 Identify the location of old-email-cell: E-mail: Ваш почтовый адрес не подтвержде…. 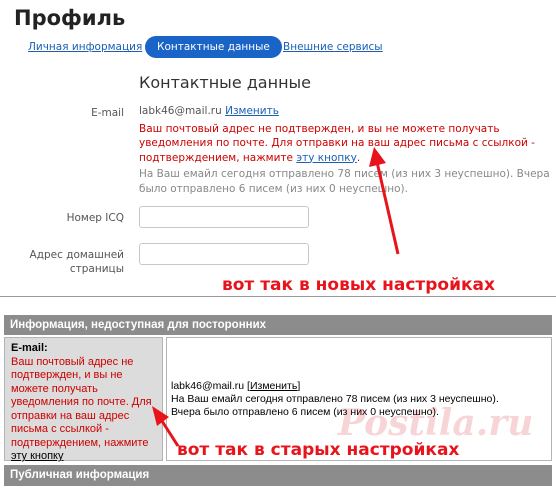
(83, 400).